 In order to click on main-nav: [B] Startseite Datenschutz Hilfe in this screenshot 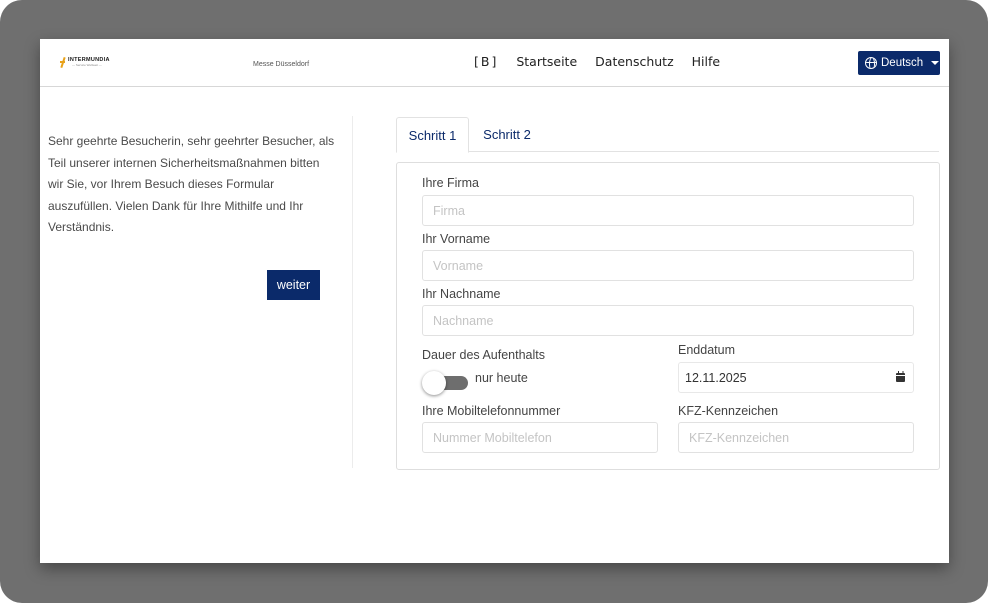, I will do `click(597, 61)`.